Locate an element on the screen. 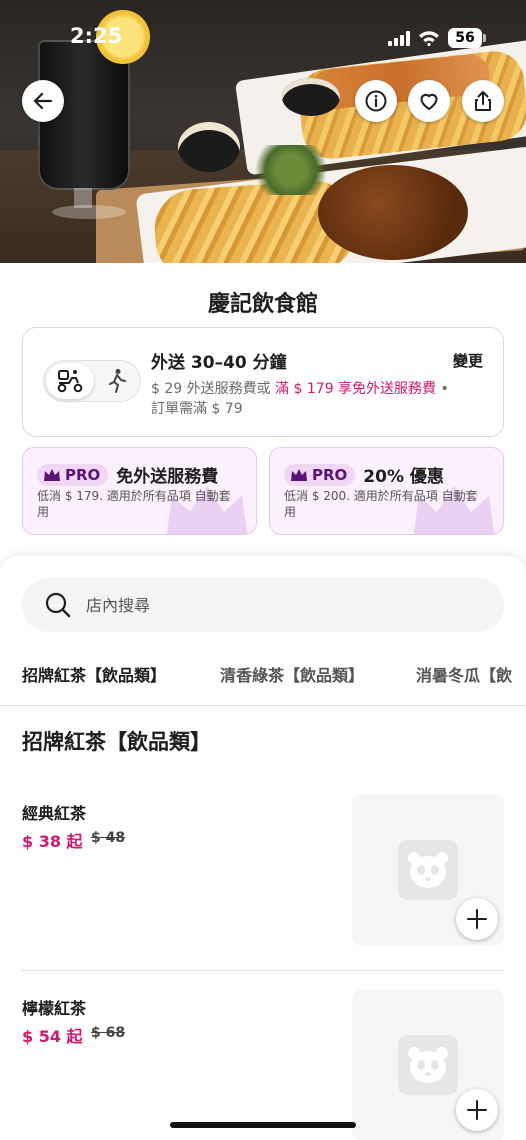 The width and height of the screenshot is (526, 1140). back-button is located at coordinates (43, 101).